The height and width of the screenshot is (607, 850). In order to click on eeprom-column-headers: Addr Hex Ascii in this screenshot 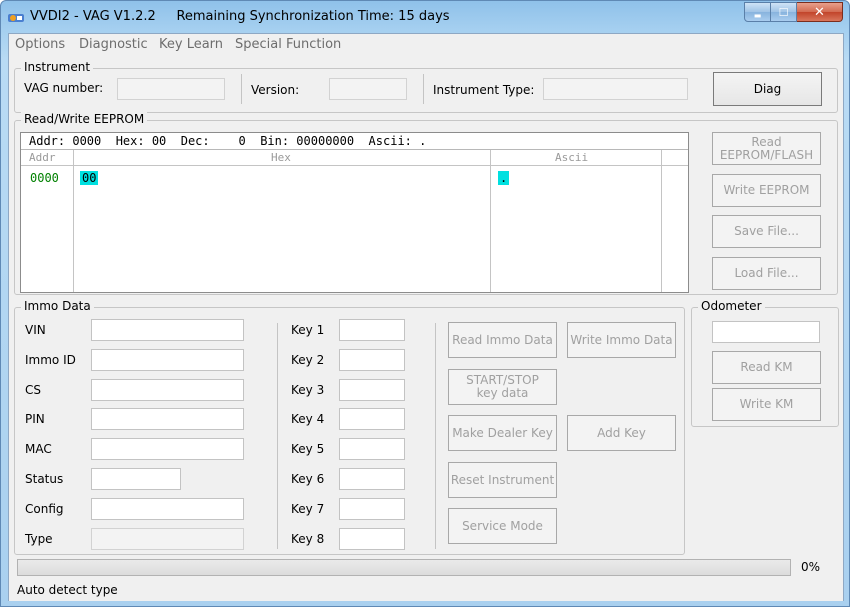, I will do `click(354, 158)`.